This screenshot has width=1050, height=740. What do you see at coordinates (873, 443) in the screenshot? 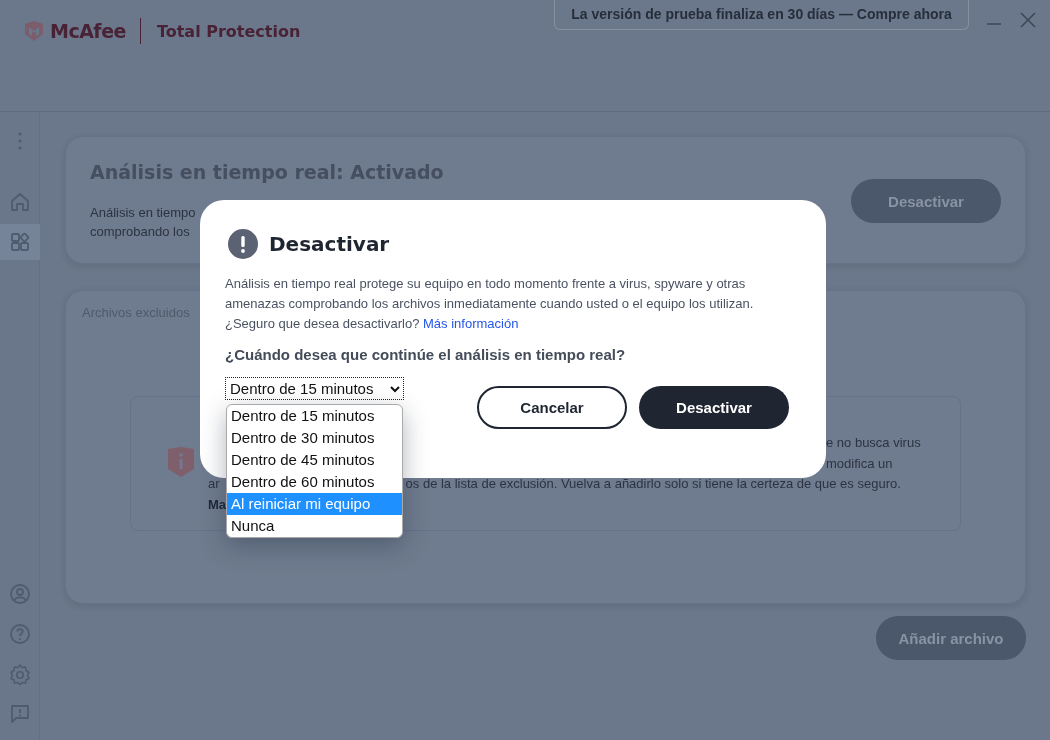
I see `info-text: e no busca virus` at bounding box center [873, 443].